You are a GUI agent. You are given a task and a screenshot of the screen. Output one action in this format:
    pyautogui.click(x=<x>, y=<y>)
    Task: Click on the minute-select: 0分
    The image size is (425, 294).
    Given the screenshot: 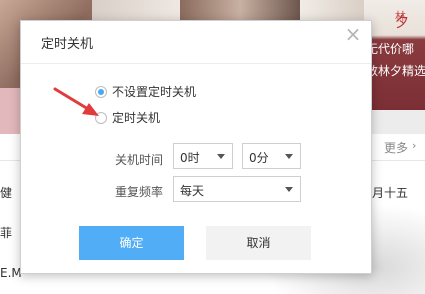 What is the action you would take?
    pyautogui.click(x=271, y=156)
    